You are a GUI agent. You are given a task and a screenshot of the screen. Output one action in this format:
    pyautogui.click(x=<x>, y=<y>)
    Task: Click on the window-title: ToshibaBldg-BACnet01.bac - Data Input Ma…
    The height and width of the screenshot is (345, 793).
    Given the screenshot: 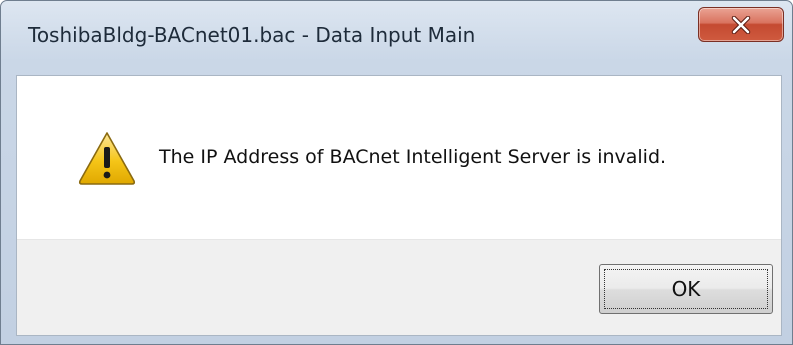 What is the action you would take?
    pyautogui.click(x=252, y=35)
    